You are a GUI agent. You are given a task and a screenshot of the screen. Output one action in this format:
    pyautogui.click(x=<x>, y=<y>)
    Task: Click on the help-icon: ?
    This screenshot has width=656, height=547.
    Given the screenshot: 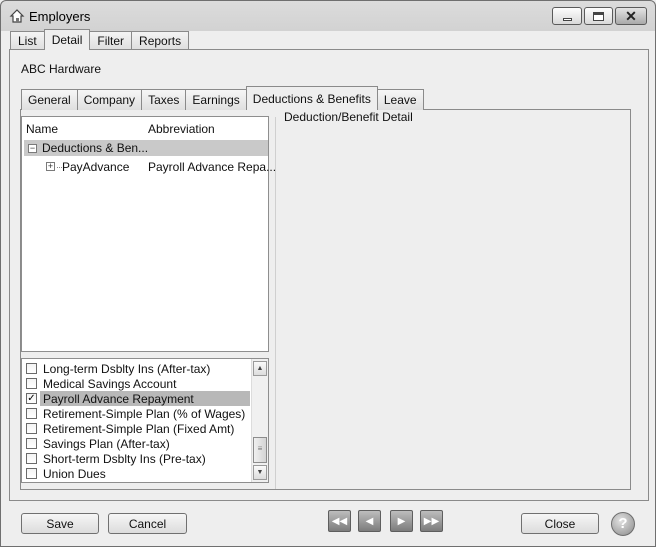 What is the action you would take?
    pyautogui.click(x=623, y=524)
    